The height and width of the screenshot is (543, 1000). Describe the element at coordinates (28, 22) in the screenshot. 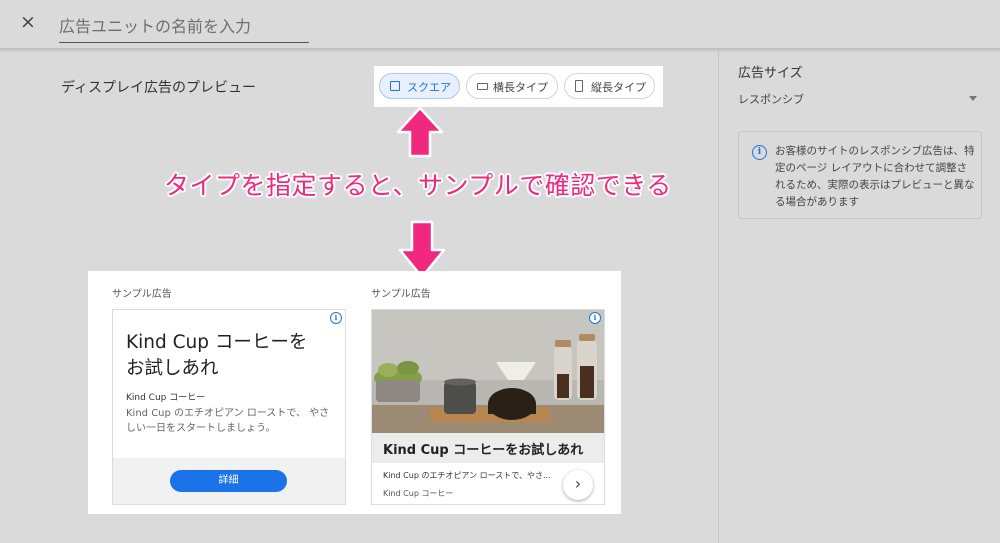

I see `close-icon: ×` at that location.